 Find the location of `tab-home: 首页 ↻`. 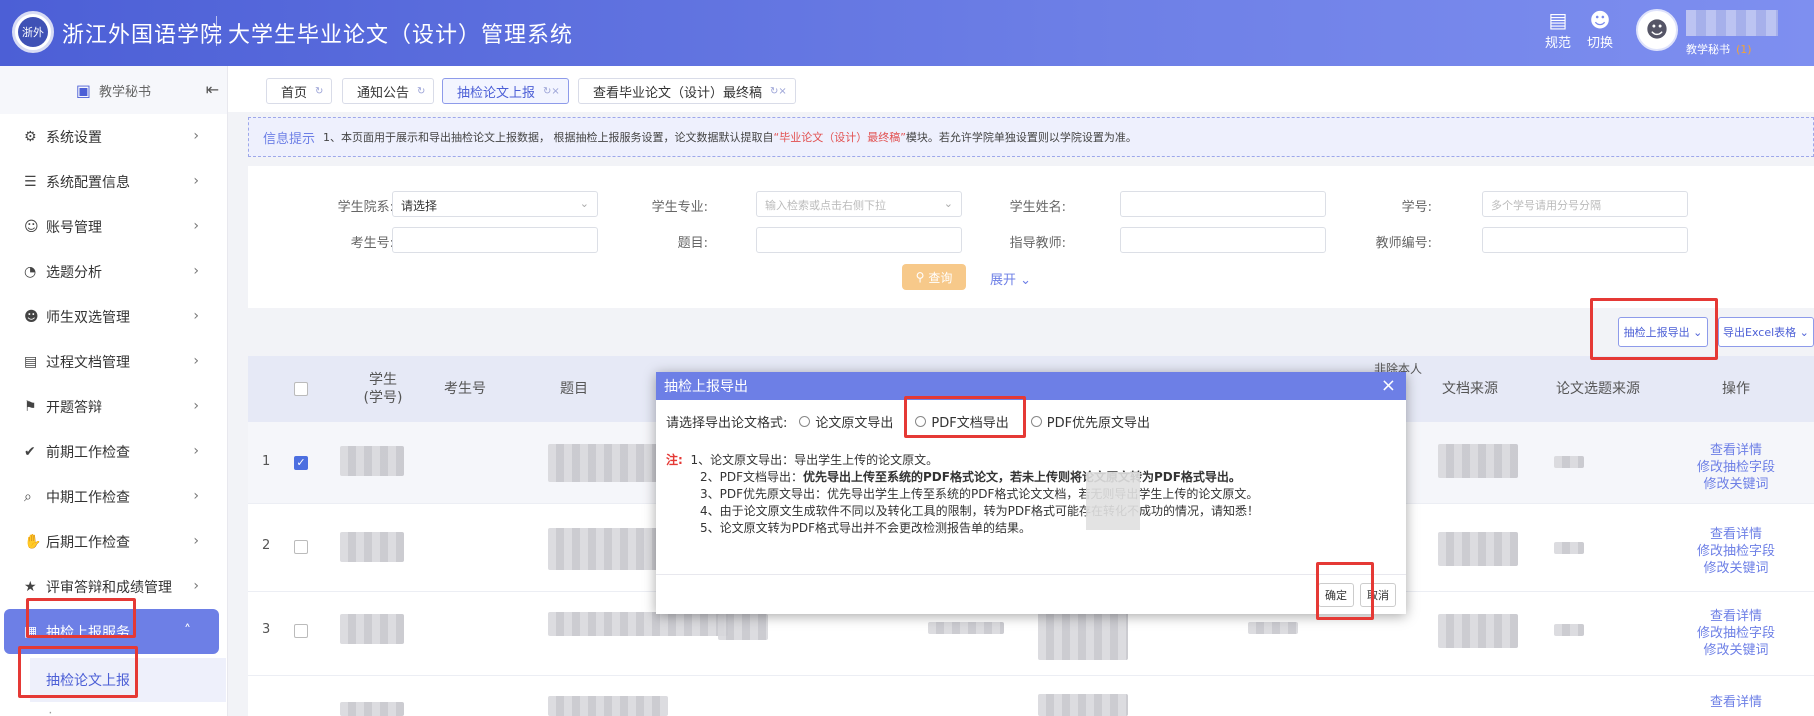

tab-home: 首页 ↻ is located at coordinates (299, 91).